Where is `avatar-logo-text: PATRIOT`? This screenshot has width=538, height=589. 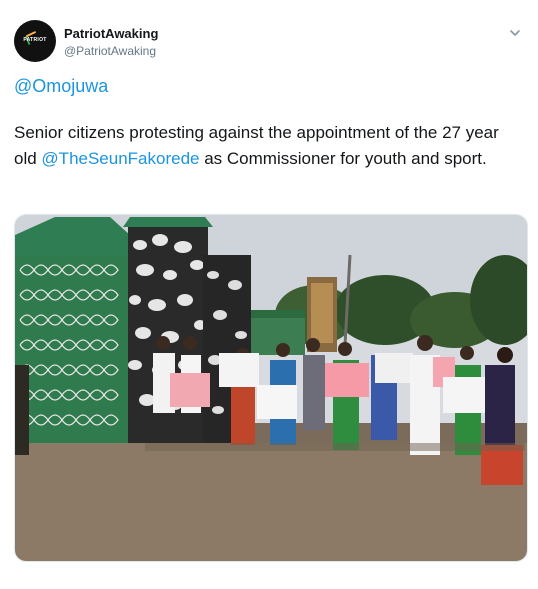 avatar-logo-text: PATRIOT is located at coordinates (35, 40).